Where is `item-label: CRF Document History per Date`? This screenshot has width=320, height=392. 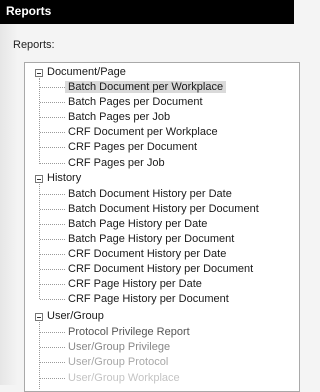
item-label: CRF Document History per Date is located at coordinates (147, 254).